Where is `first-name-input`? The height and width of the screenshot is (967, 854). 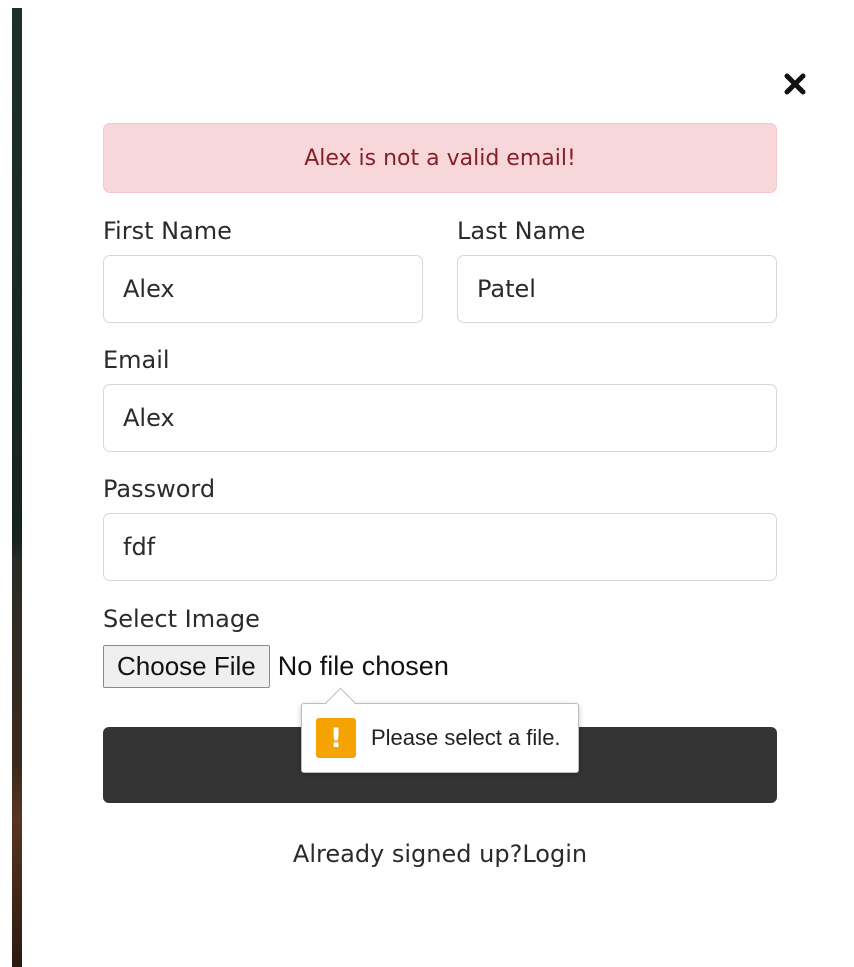
first-name-input is located at coordinates (263, 289).